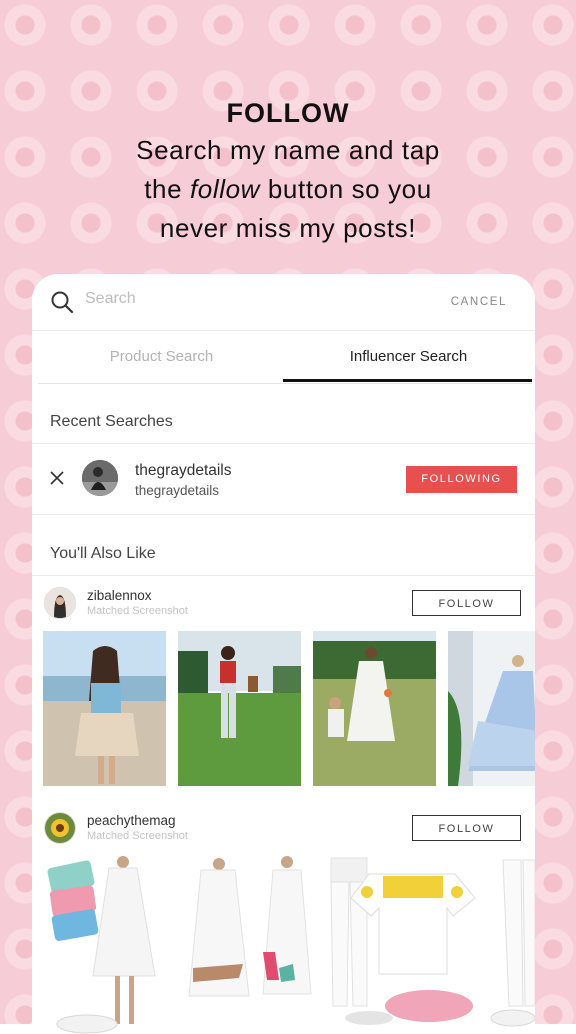  Describe the element at coordinates (119, 595) in the screenshot. I see `influencer-name: zibalennox` at that location.